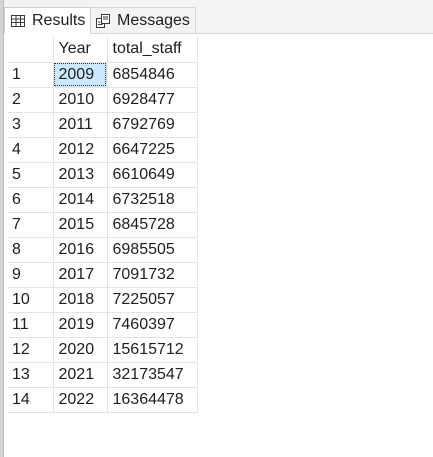  What do you see at coordinates (152, 375) in the screenshot?
I see `total-staff-cell: 32173547` at bounding box center [152, 375].